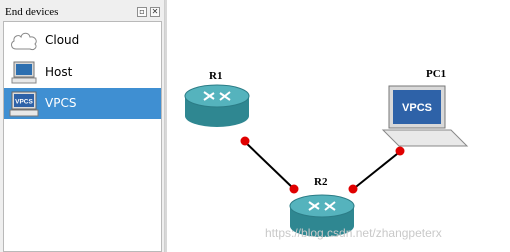 Image resolution: width=510 pixels, height=252 pixels. I want to click on router-r1, so click(217, 105).